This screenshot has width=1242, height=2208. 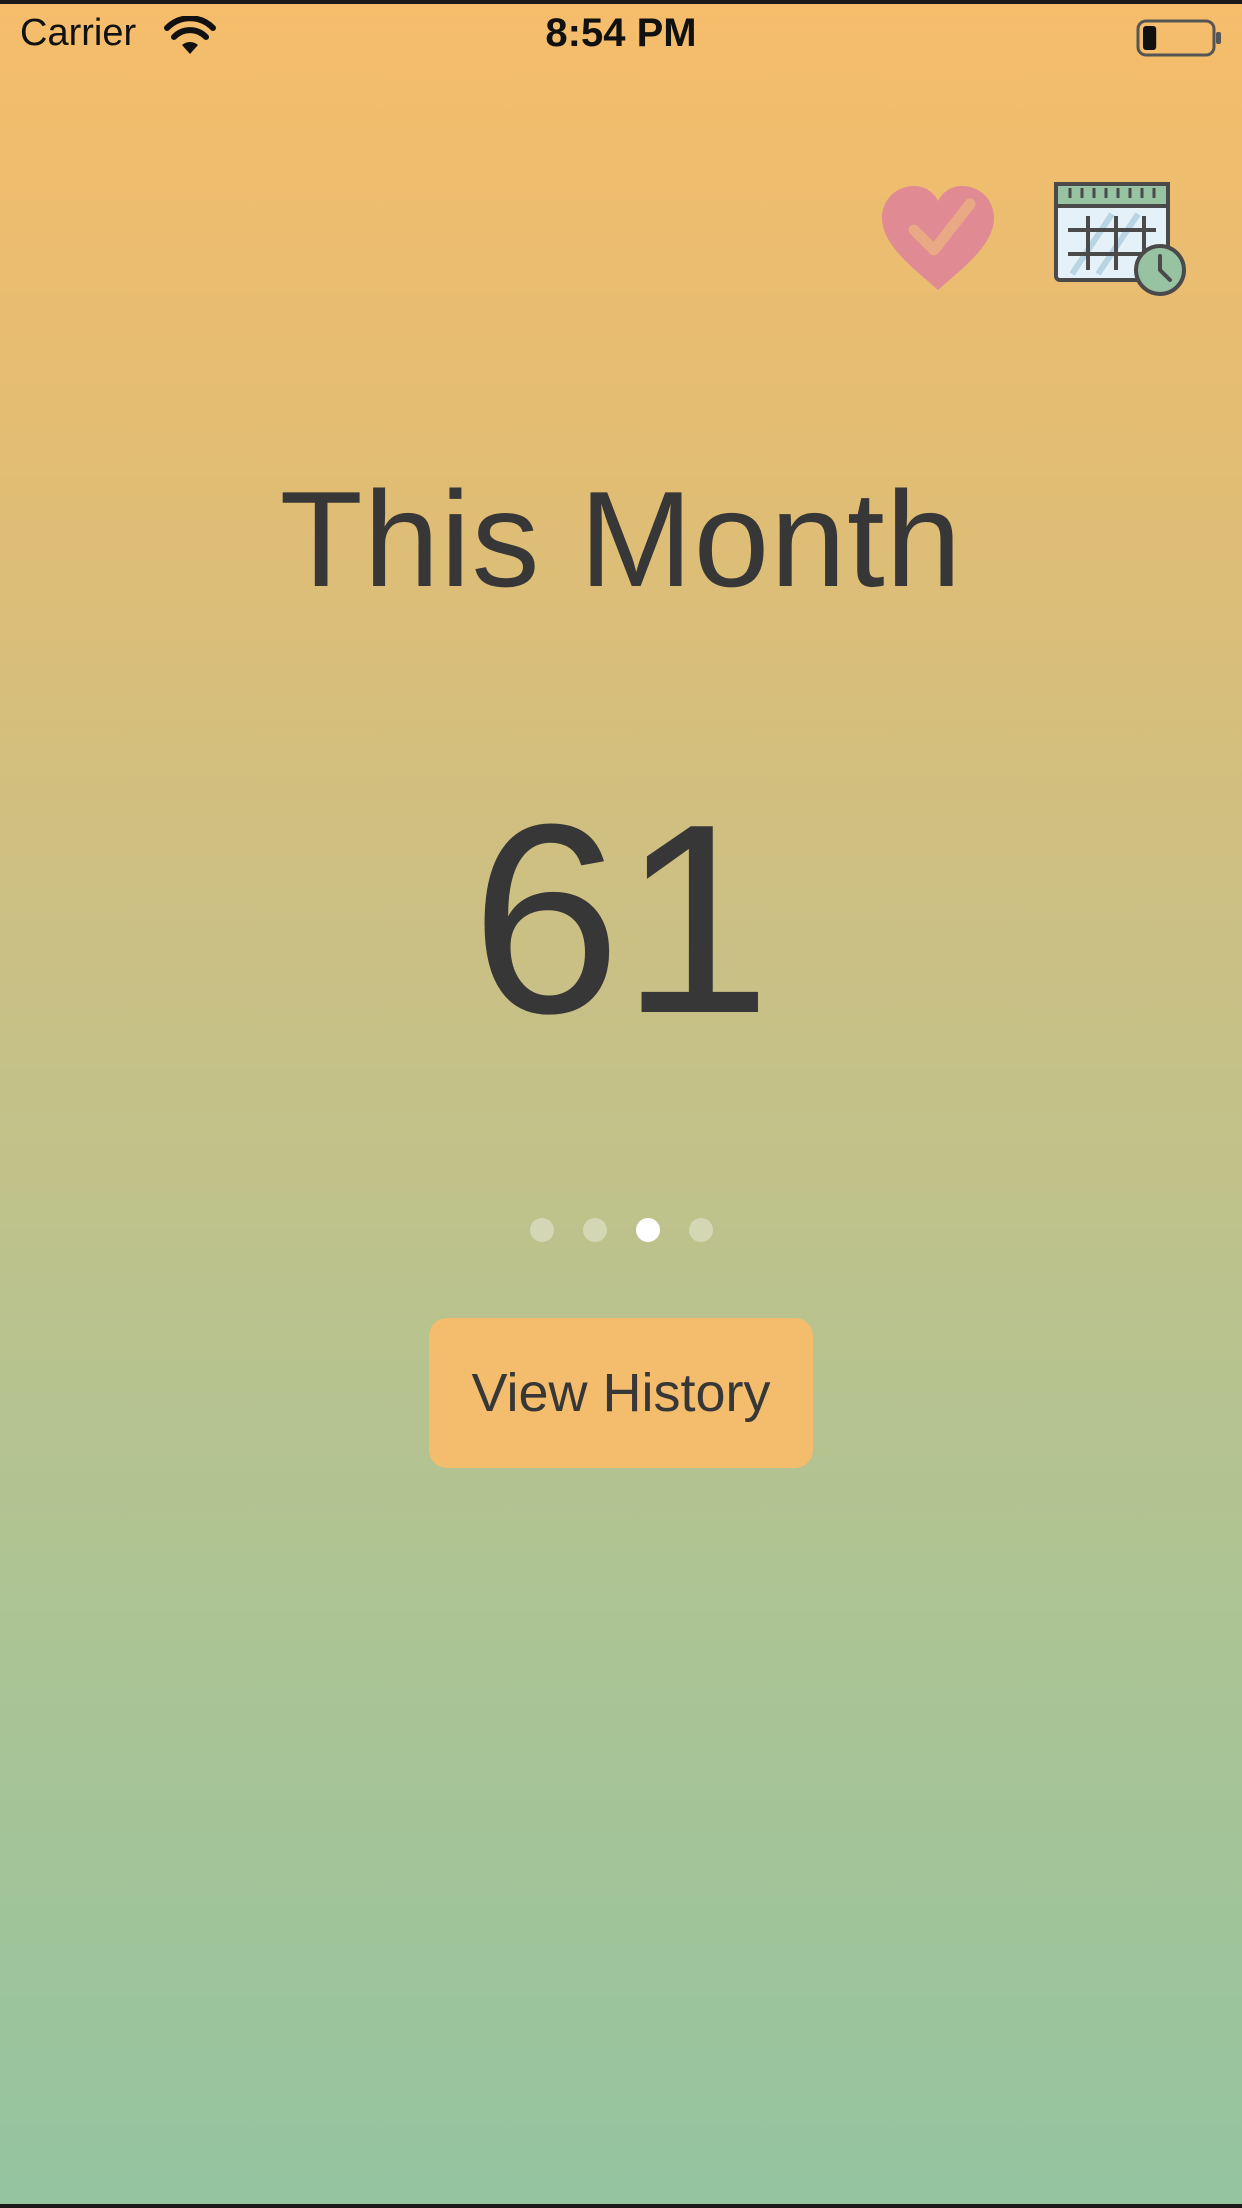 What do you see at coordinates (621, 539) in the screenshot?
I see `page-title: This Month` at bounding box center [621, 539].